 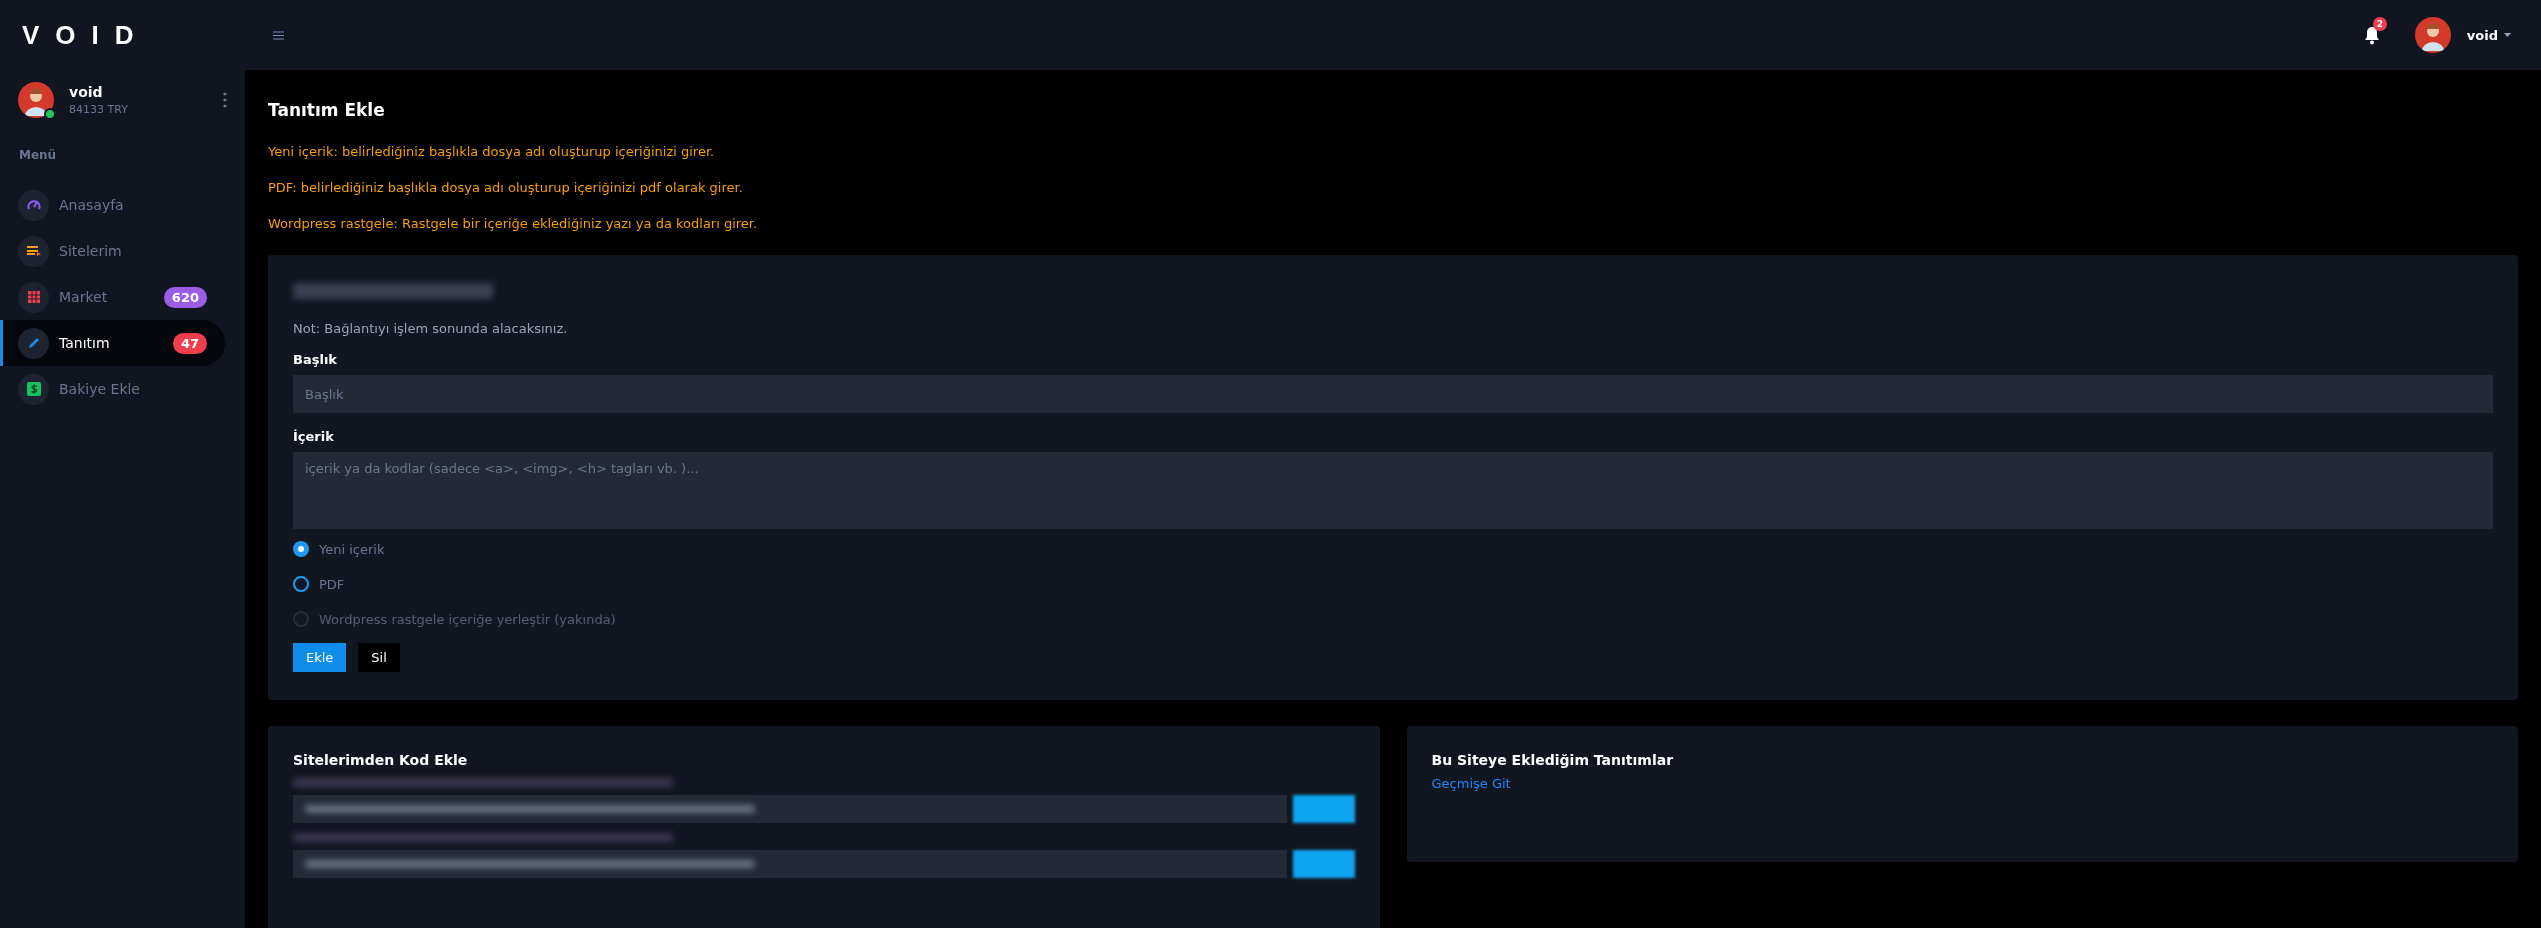 What do you see at coordinates (513, 223) in the screenshot?
I see `info-note: Wordpress rastgele: Rastgele bir içeriğe eklediğiniz yazı ya da kodları girer.` at bounding box center [513, 223].